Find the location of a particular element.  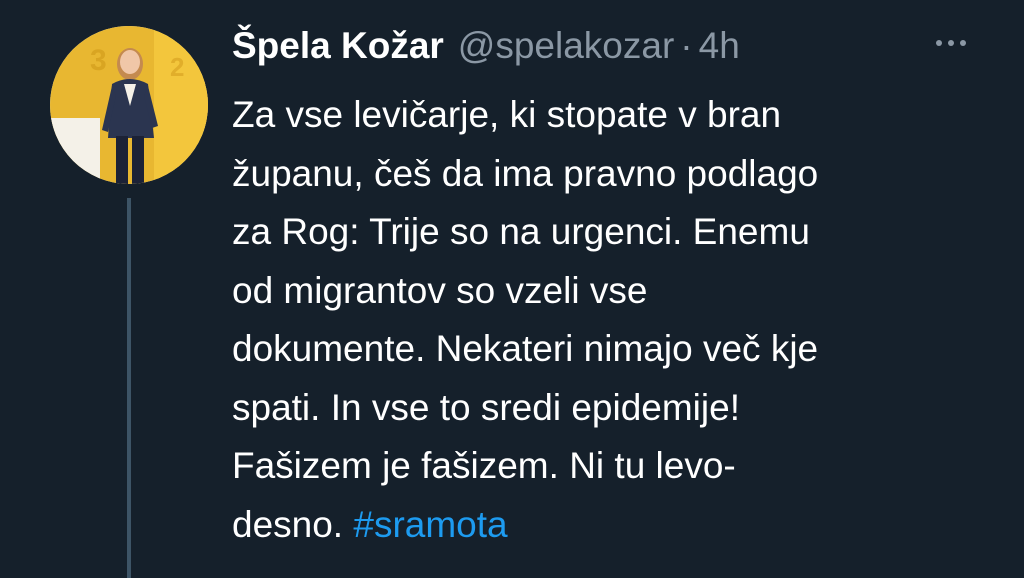

svg-text: 3 is located at coordinates (98, 60).